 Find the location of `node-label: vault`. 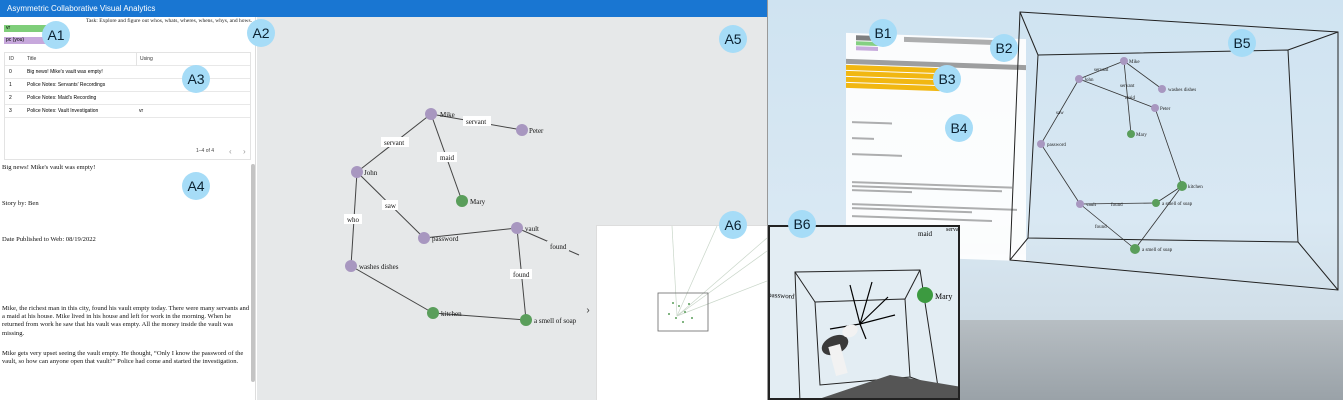

node-label: vault is located at coordinates (532, 229).